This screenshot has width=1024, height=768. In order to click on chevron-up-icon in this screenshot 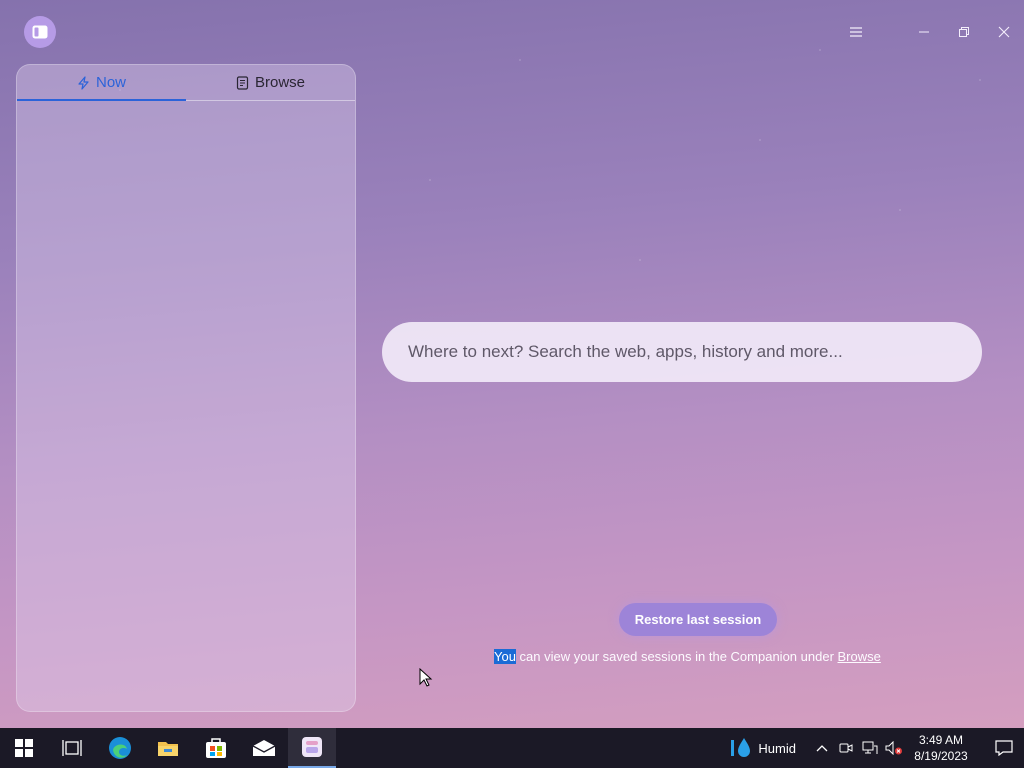, I will do `click(822, 748)`.